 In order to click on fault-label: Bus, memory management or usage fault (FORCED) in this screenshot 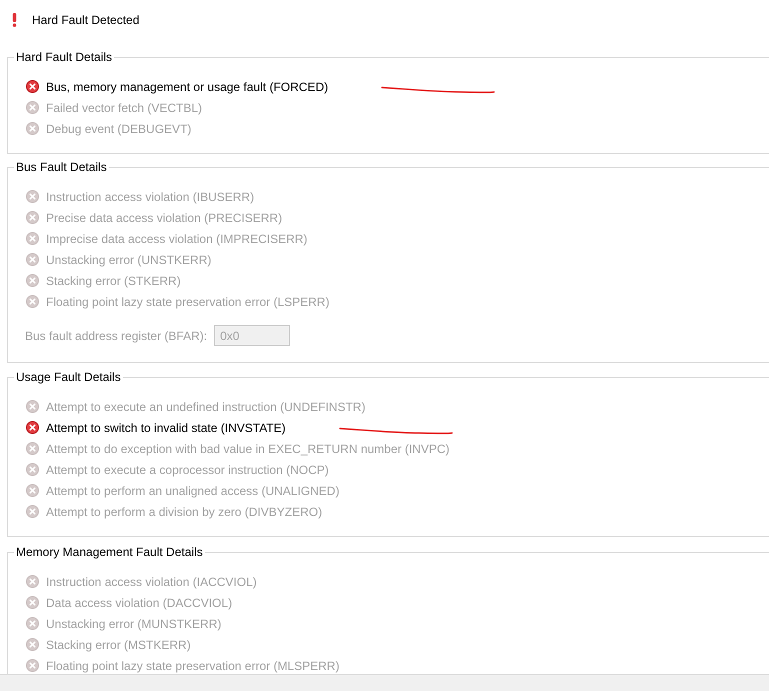, I will do `click(187, 87)`.